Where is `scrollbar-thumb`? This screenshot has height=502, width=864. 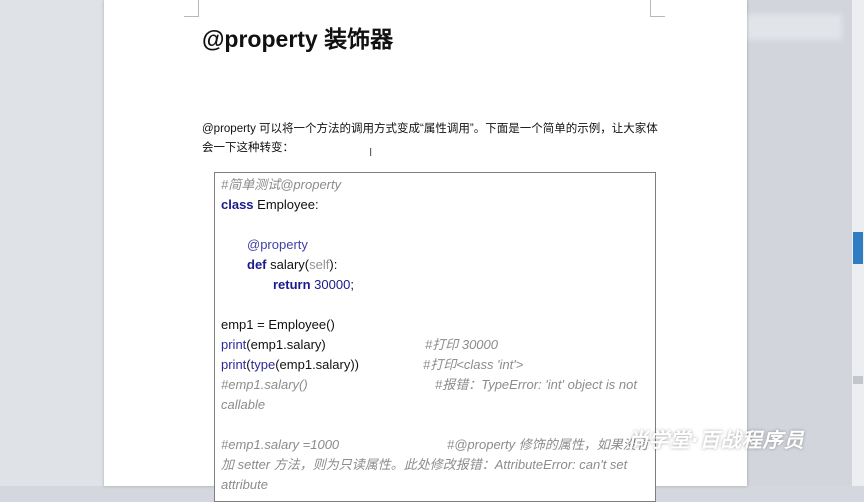
scrollbar-thumb is located at coordinates (858, 248).